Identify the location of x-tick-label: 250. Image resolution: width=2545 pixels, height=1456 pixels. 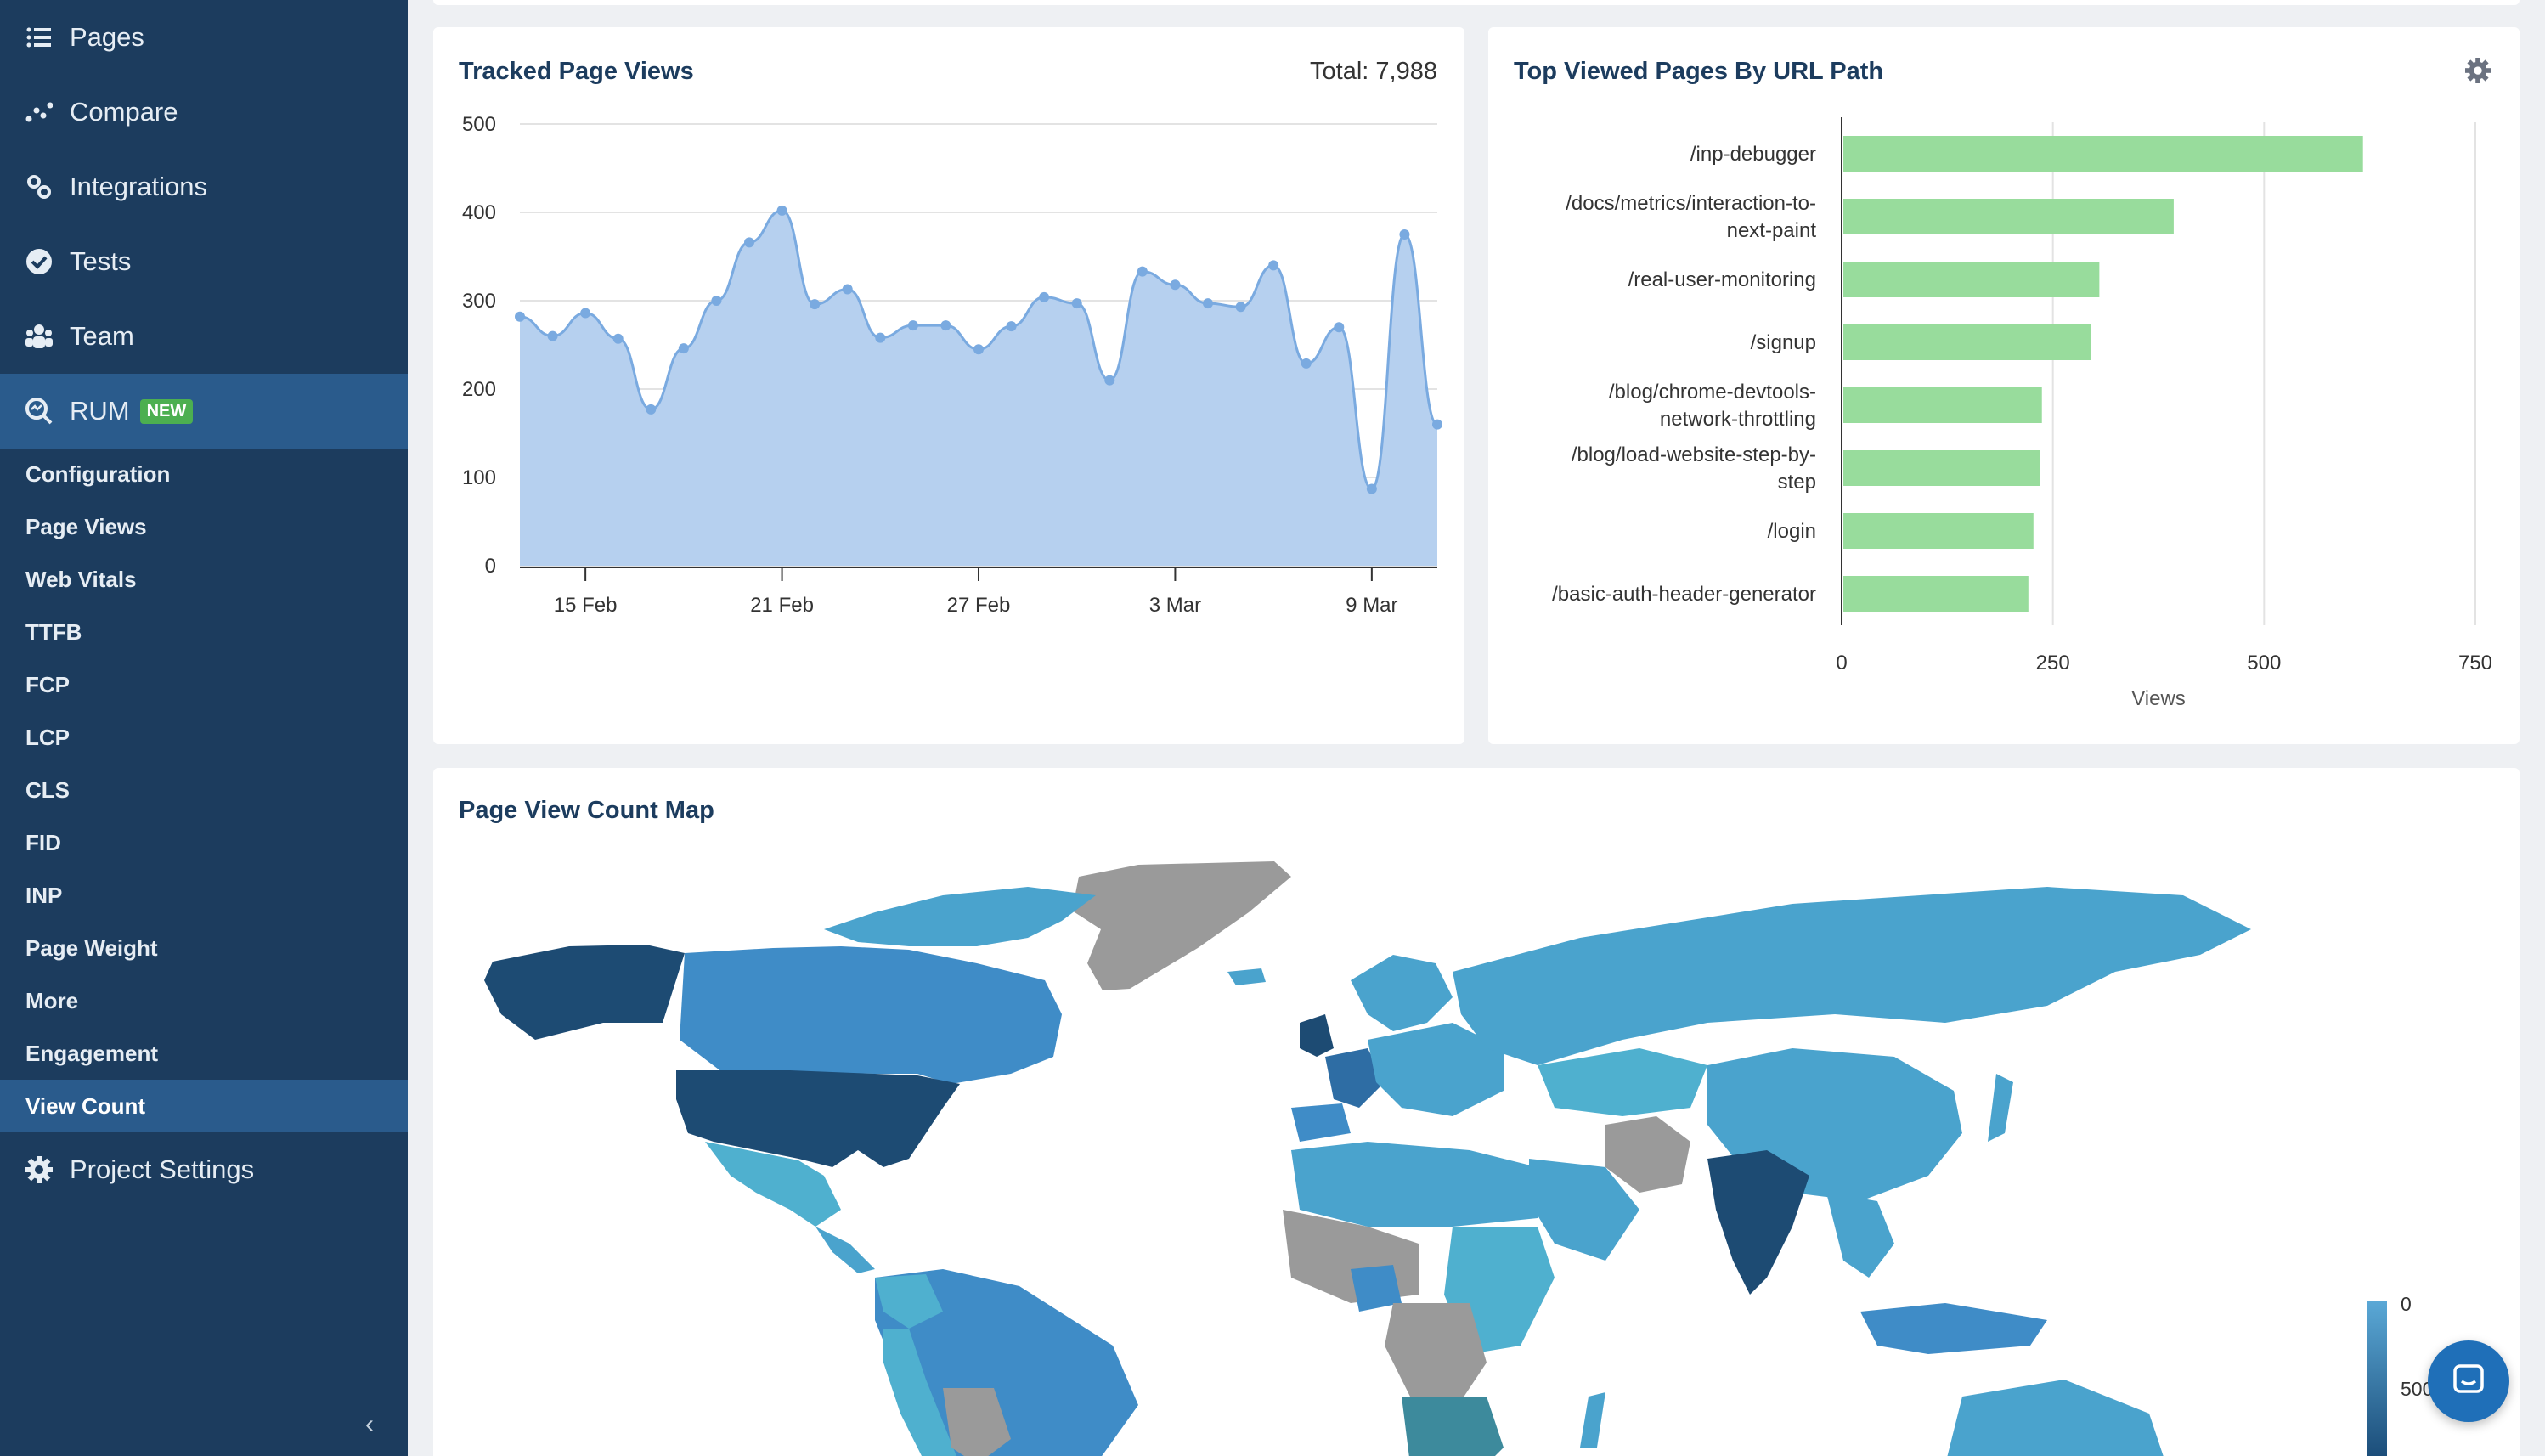
(2053, 663).